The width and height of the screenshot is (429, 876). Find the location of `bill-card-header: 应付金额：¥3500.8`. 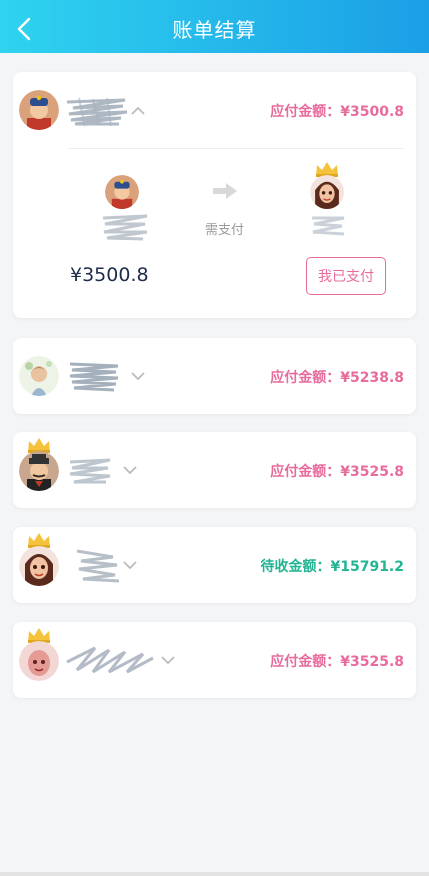

bill-card-header: 应付金额：¥3500.8 is located at coordinates (214, 110).